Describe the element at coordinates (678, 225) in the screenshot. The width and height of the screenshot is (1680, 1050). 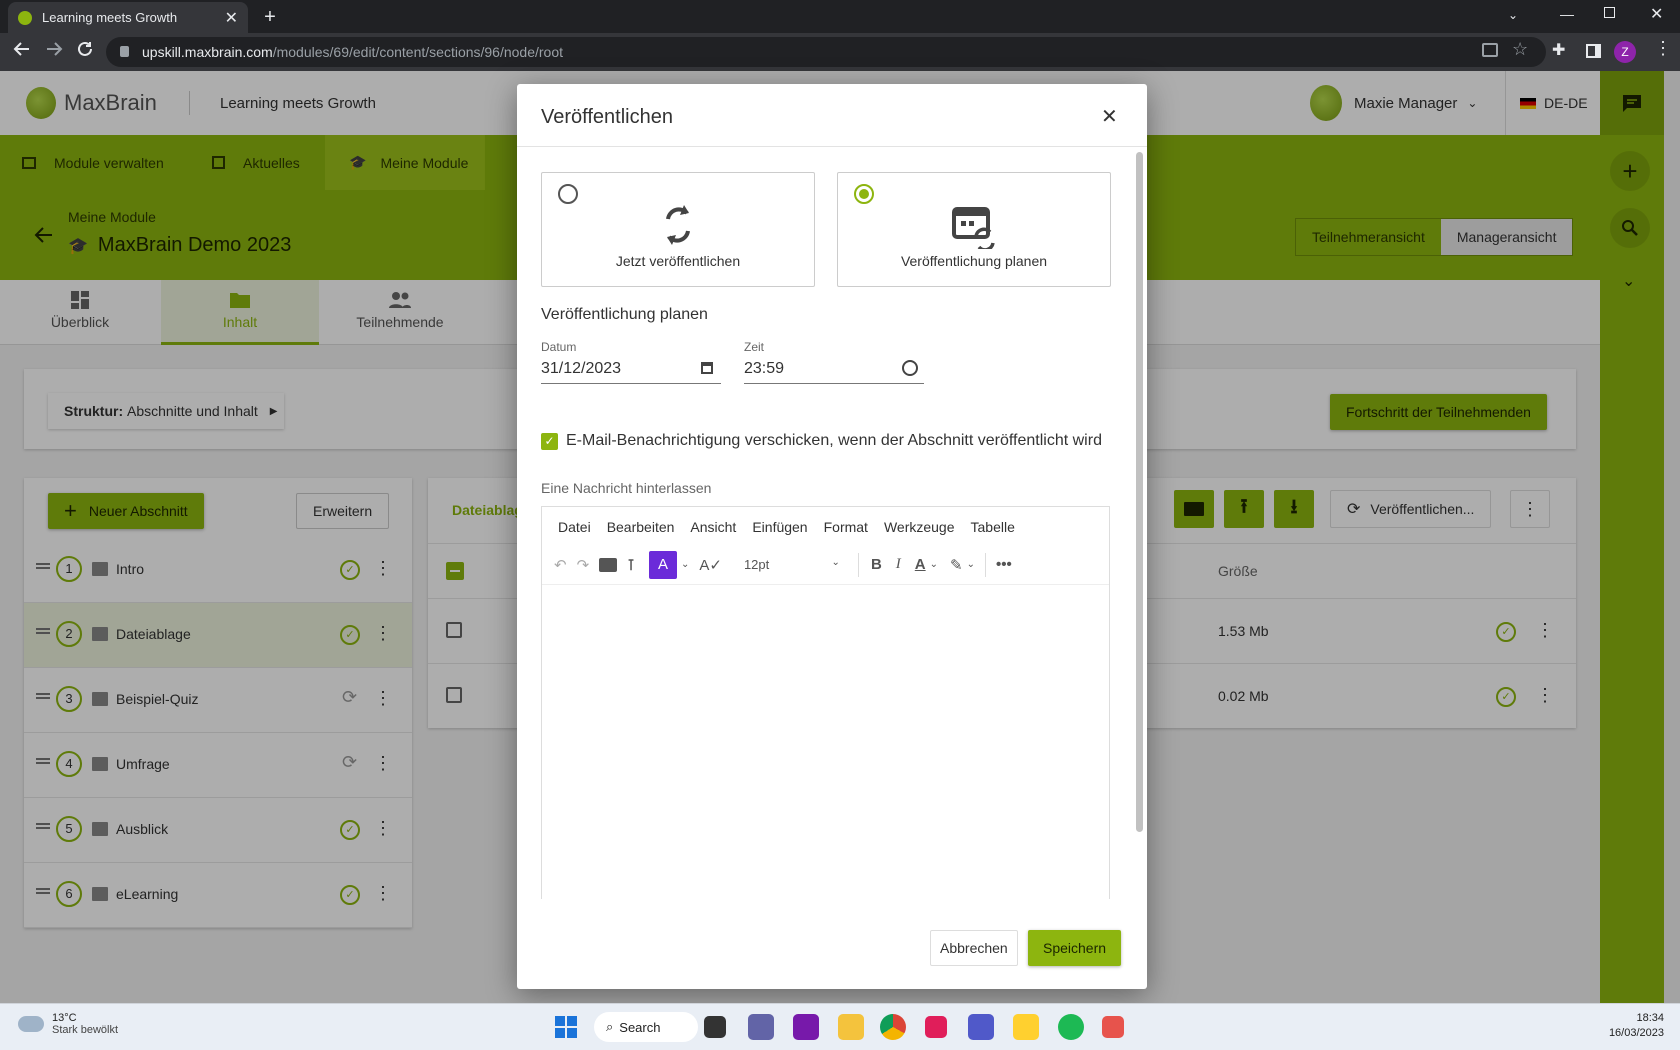
I see `sync-icon` at that location.